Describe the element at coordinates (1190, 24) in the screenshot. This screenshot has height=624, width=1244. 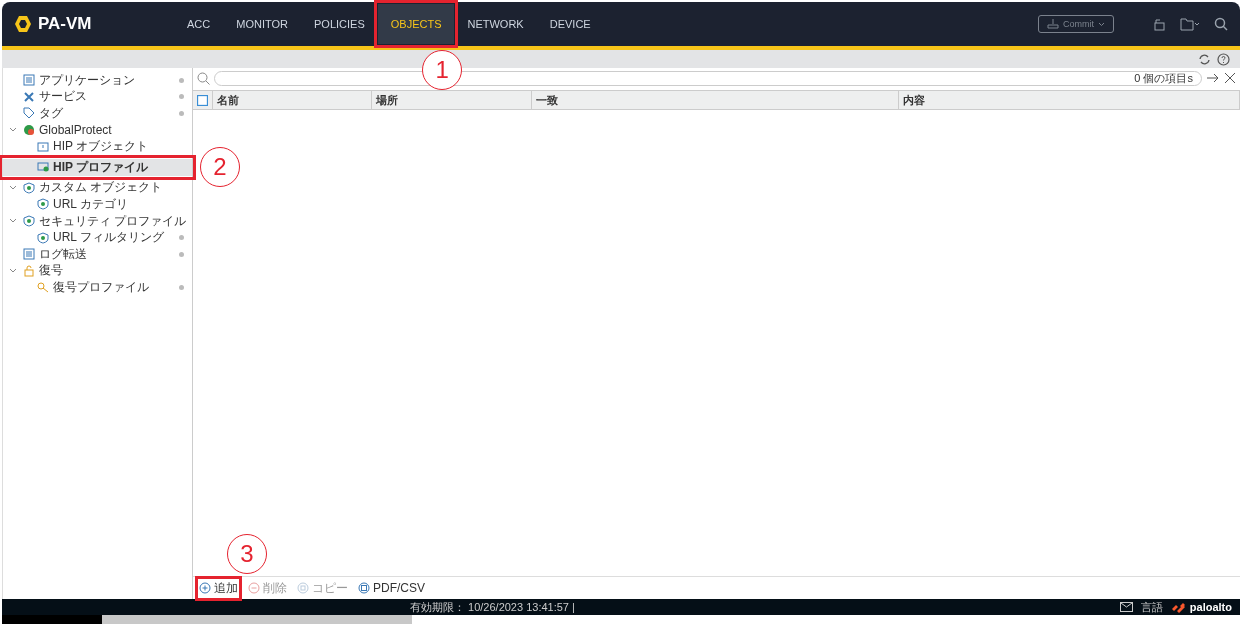
I see `folder-icon` at that location.